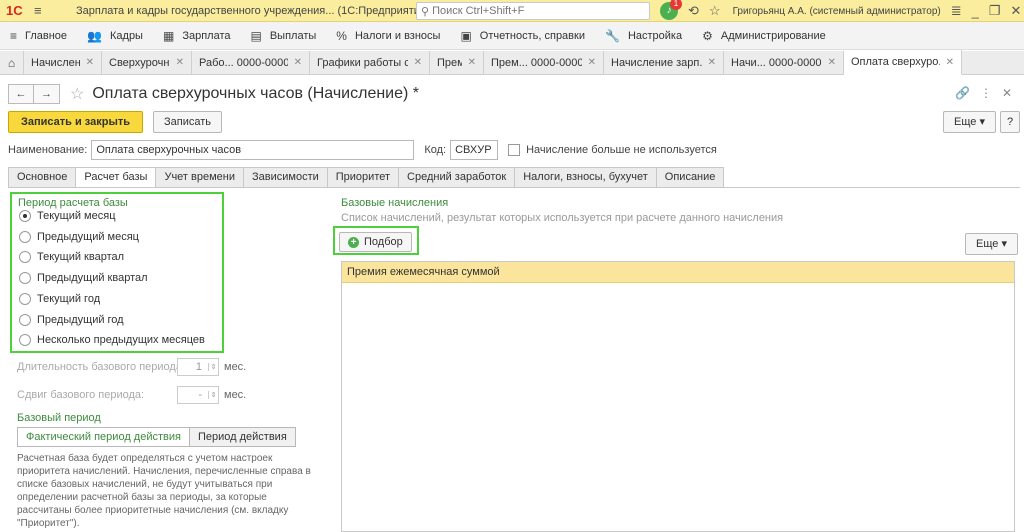 The width and height of the screenshot is (1024, 532). What do you see at coordinates (715, 11) in the screenshot?
I see `favorites-star-icon: ☆` at bounding box center [715, 11].